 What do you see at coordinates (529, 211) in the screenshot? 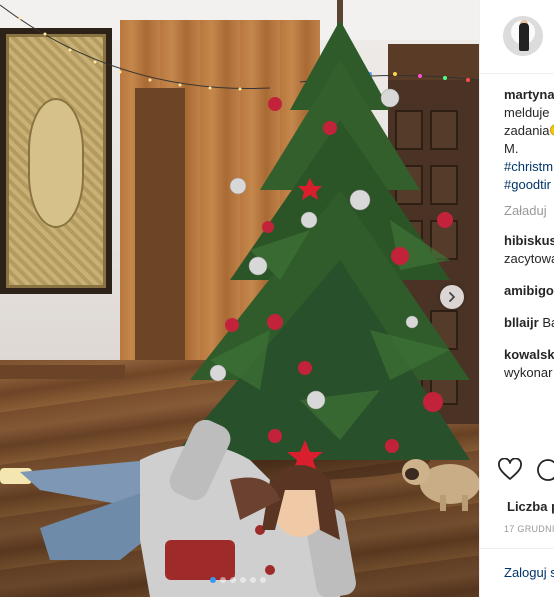
I see `load-more-comments: Załaduj` at bounding box center [529, 211].